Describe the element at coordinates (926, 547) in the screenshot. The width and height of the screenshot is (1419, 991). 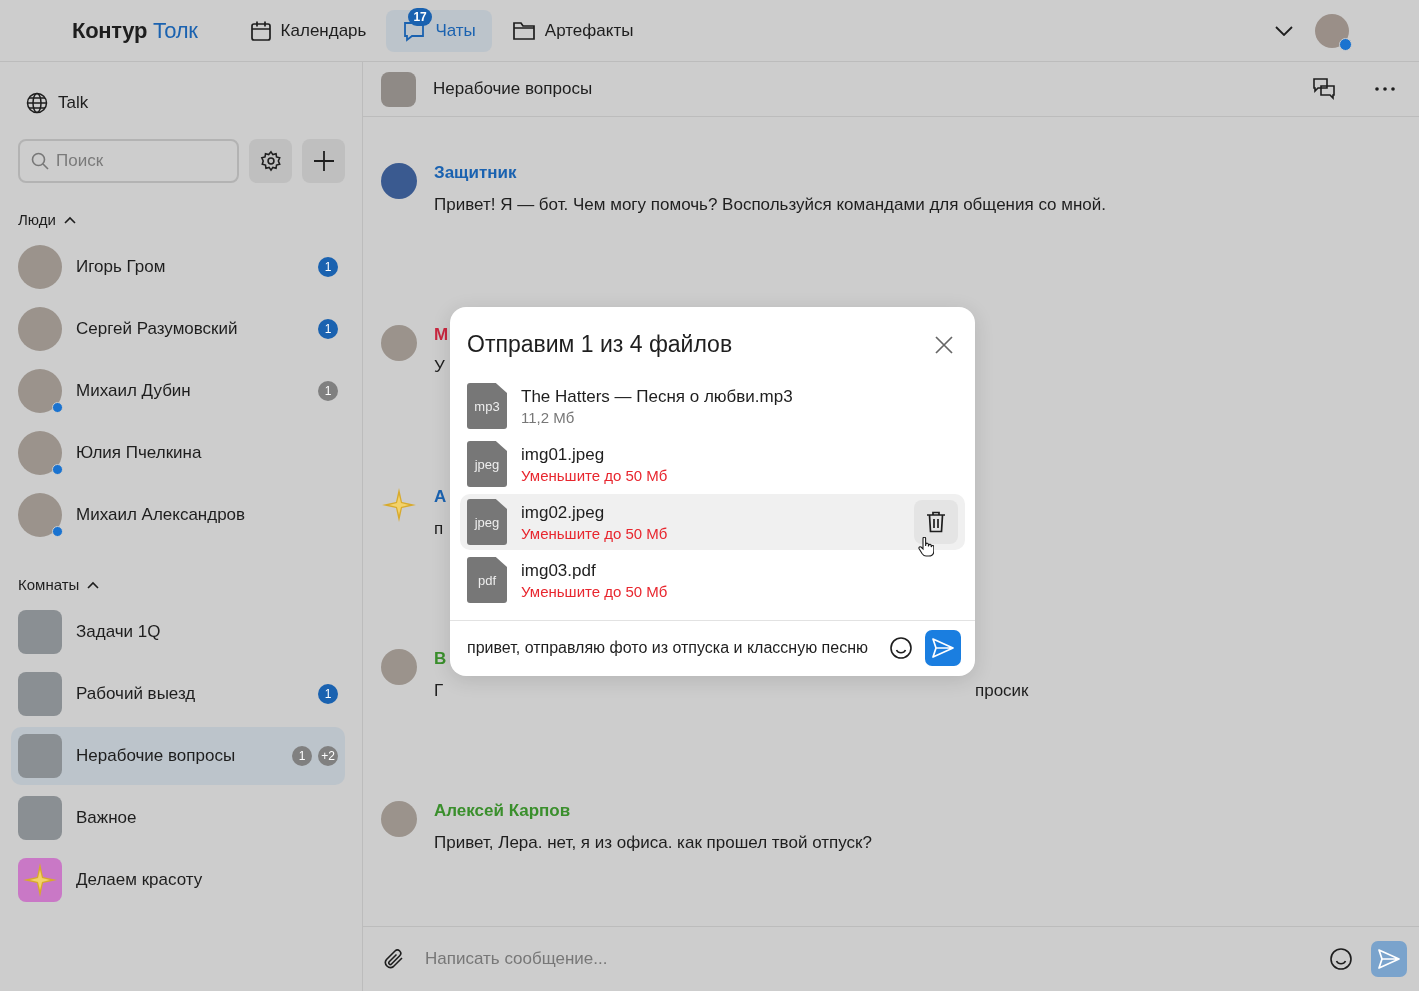
I see `hand-cursor-icon` at that location.